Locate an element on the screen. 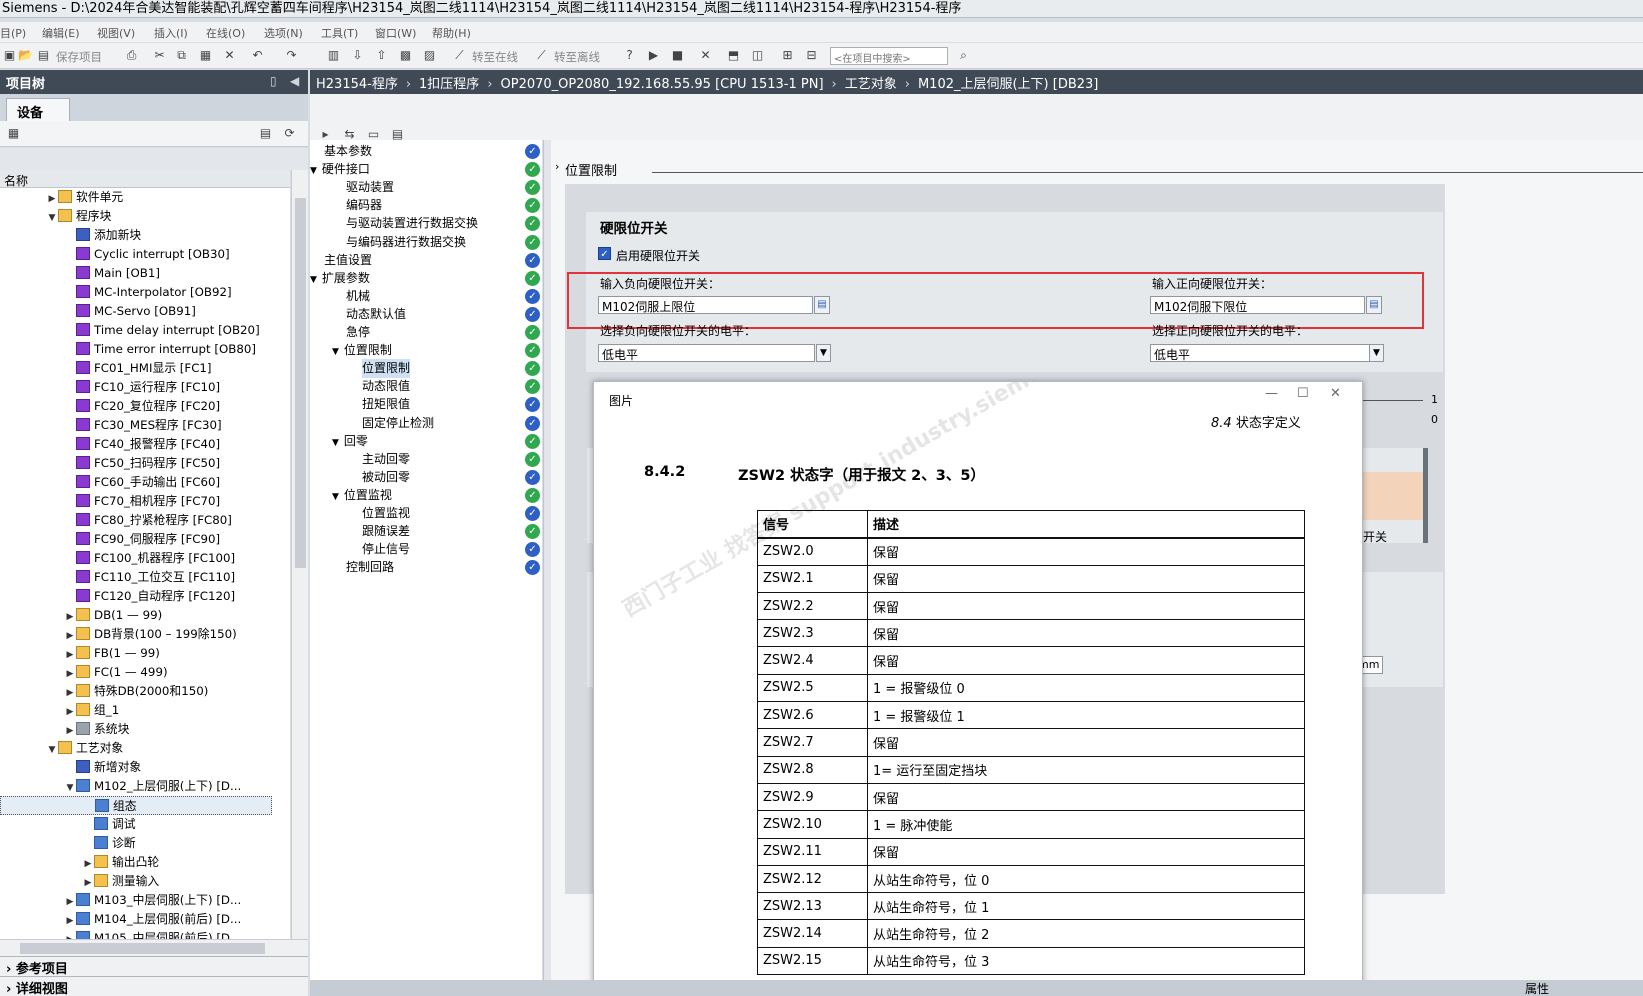 This screenshot has height=996, width=1643. parameter-view-icon: ⇆ is located at coordinates (349, 134).